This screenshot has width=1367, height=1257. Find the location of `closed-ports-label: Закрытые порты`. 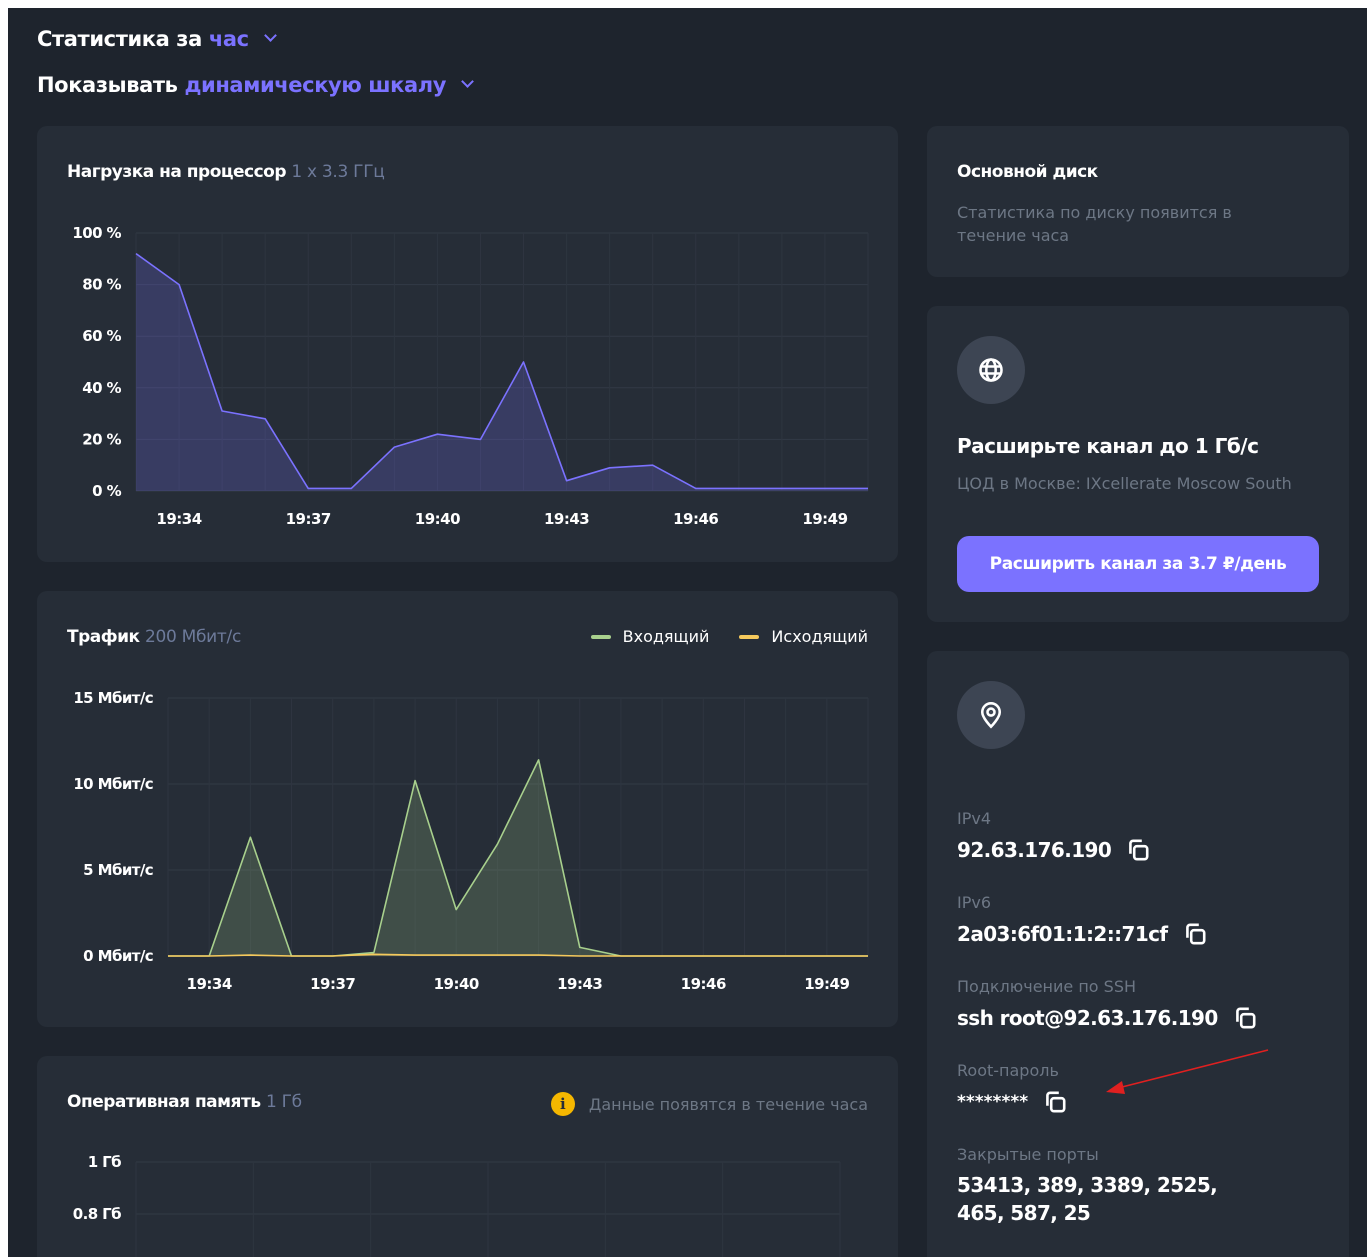

closed-ports-label: Закрытые порты is located at coordinates (1028, 1154).